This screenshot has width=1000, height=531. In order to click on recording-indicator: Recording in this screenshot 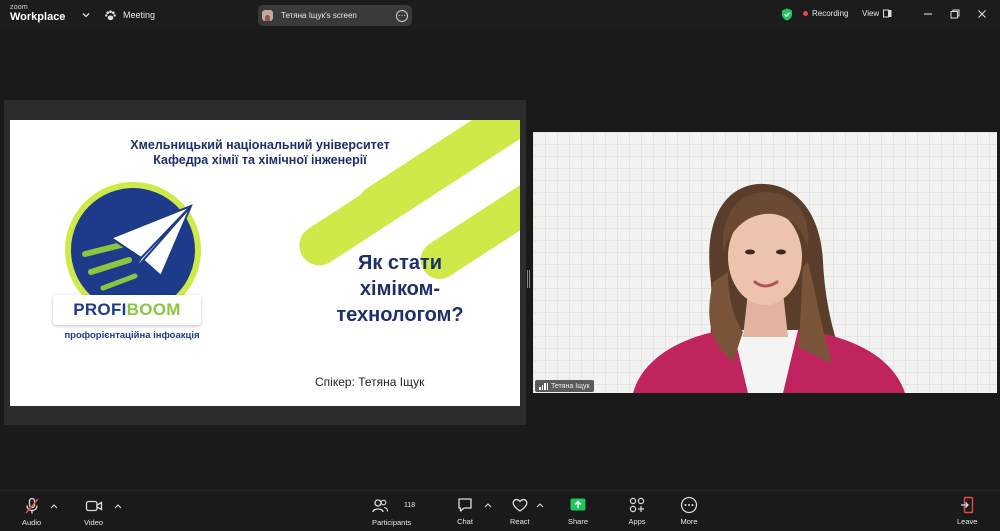, I will do `click(825, 13)`.